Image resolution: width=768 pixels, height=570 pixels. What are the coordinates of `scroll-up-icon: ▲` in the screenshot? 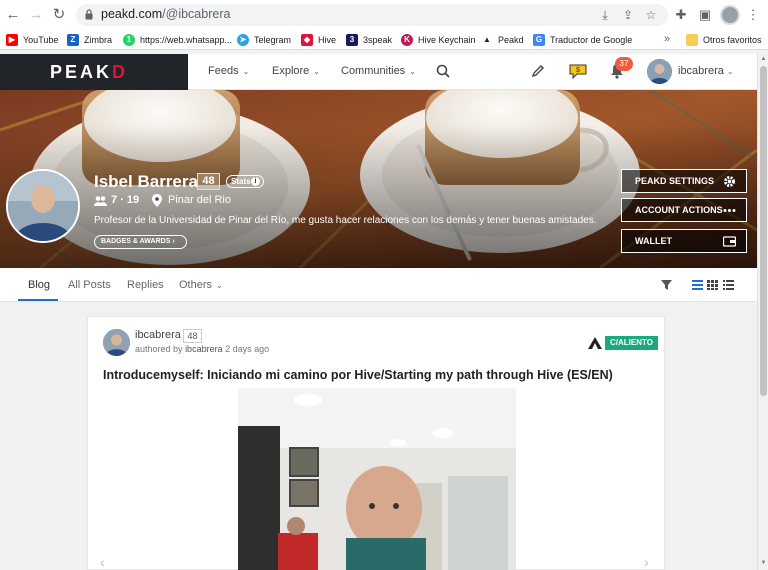 It's located at (763, 59).